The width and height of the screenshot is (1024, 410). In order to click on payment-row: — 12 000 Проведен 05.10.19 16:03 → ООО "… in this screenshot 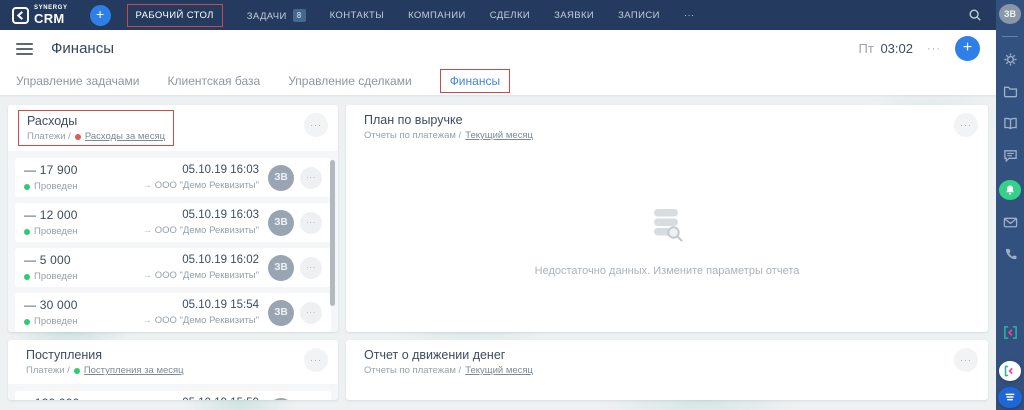, I will do `click(173, 222)`.